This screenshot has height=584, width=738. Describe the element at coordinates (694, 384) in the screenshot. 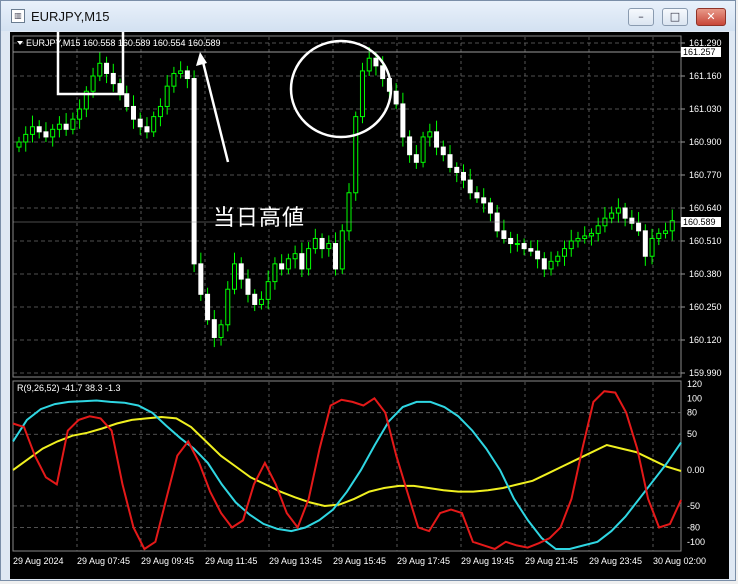

I see `indicator-axis-label: 120` at that location.